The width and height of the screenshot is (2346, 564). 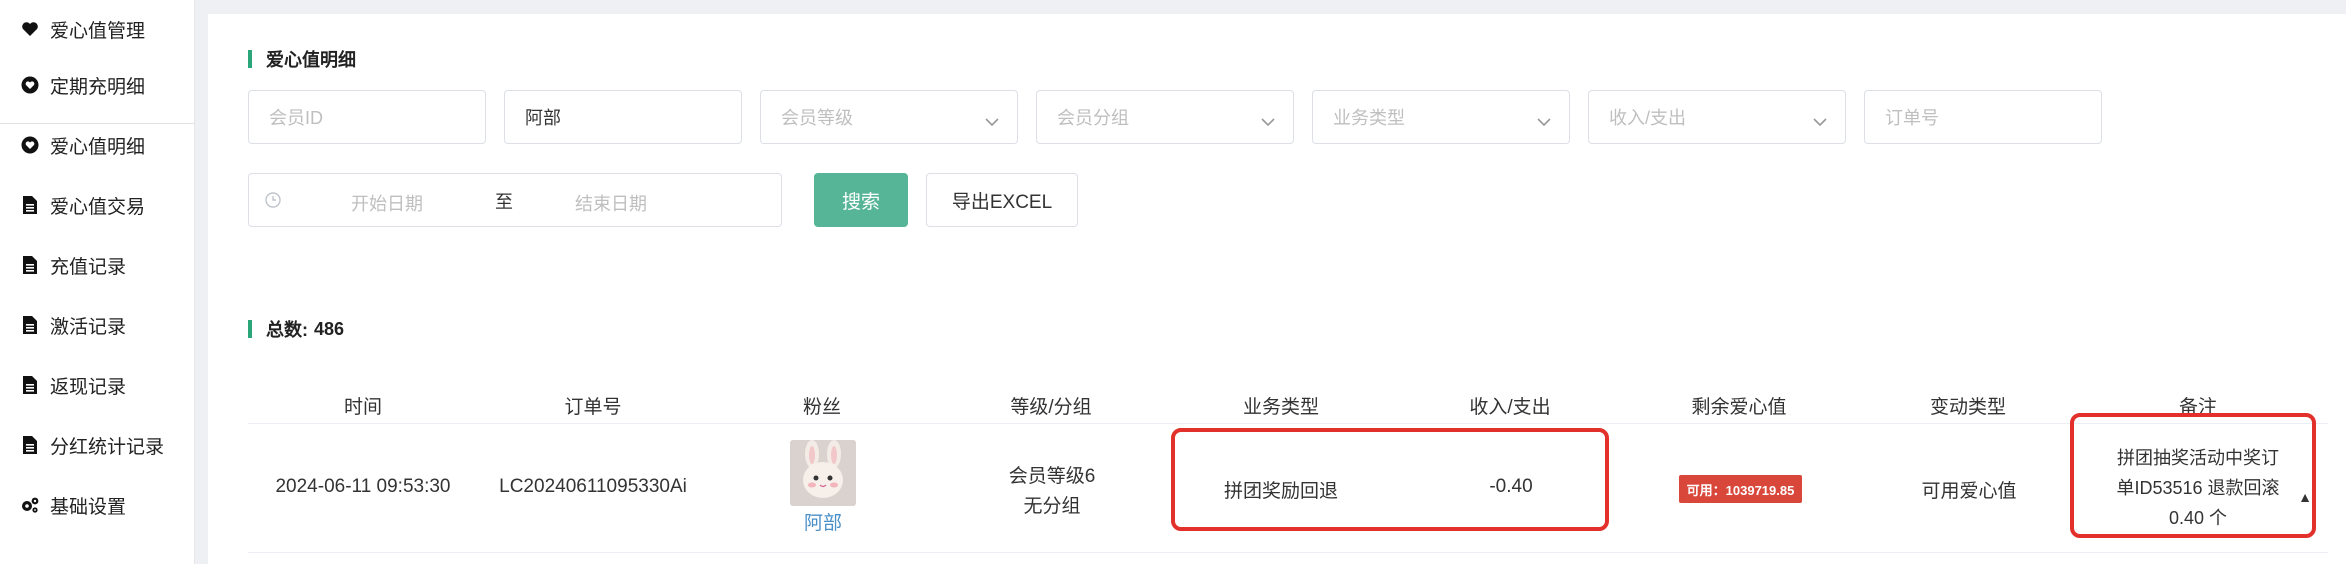 I want to click on cell-level: 会员等级6, so click(x=1052, y=476).